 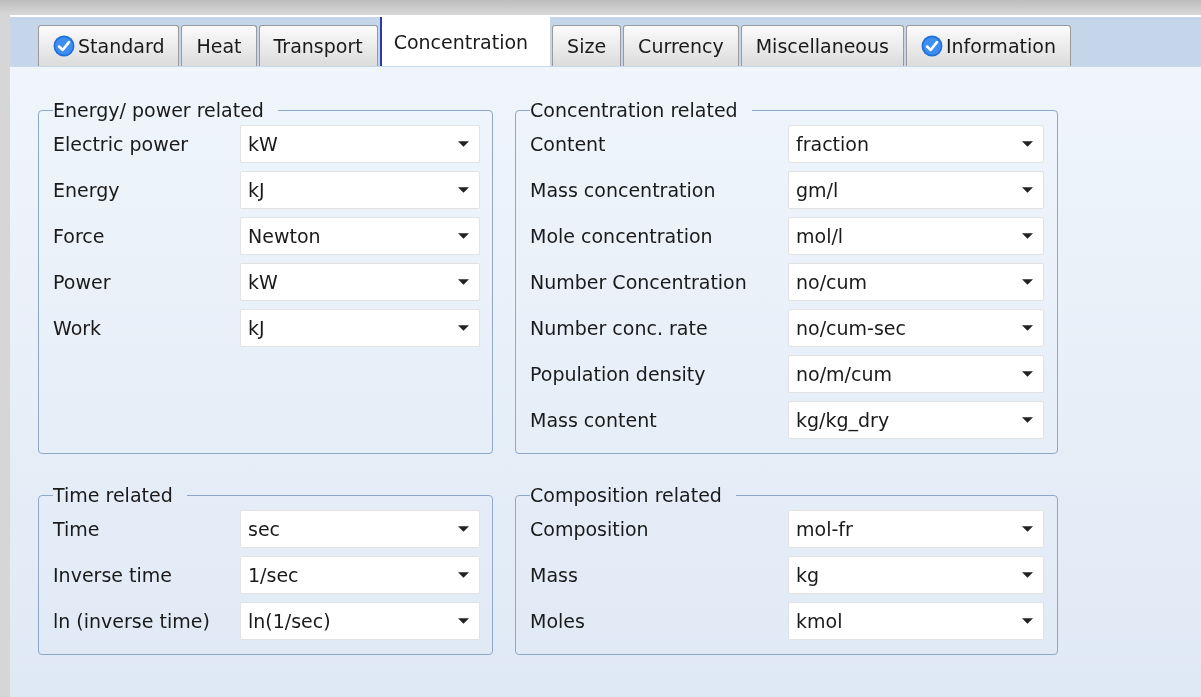 I want to click on tab: Standard, so click(x=109, y=45).